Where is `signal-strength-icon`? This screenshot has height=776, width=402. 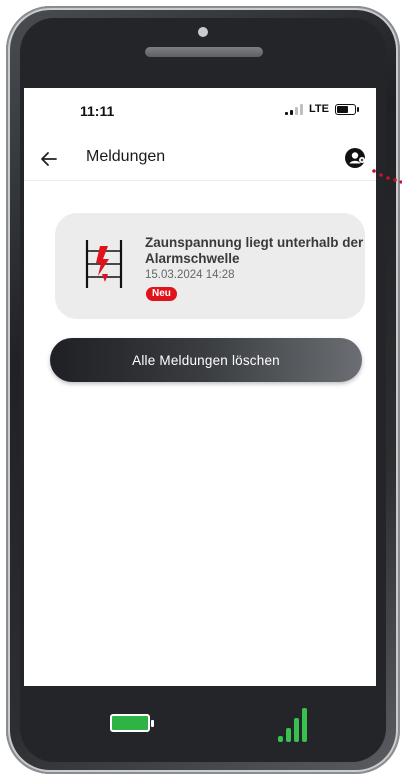 signal-strength-icon is located at coordinates (292, 724).